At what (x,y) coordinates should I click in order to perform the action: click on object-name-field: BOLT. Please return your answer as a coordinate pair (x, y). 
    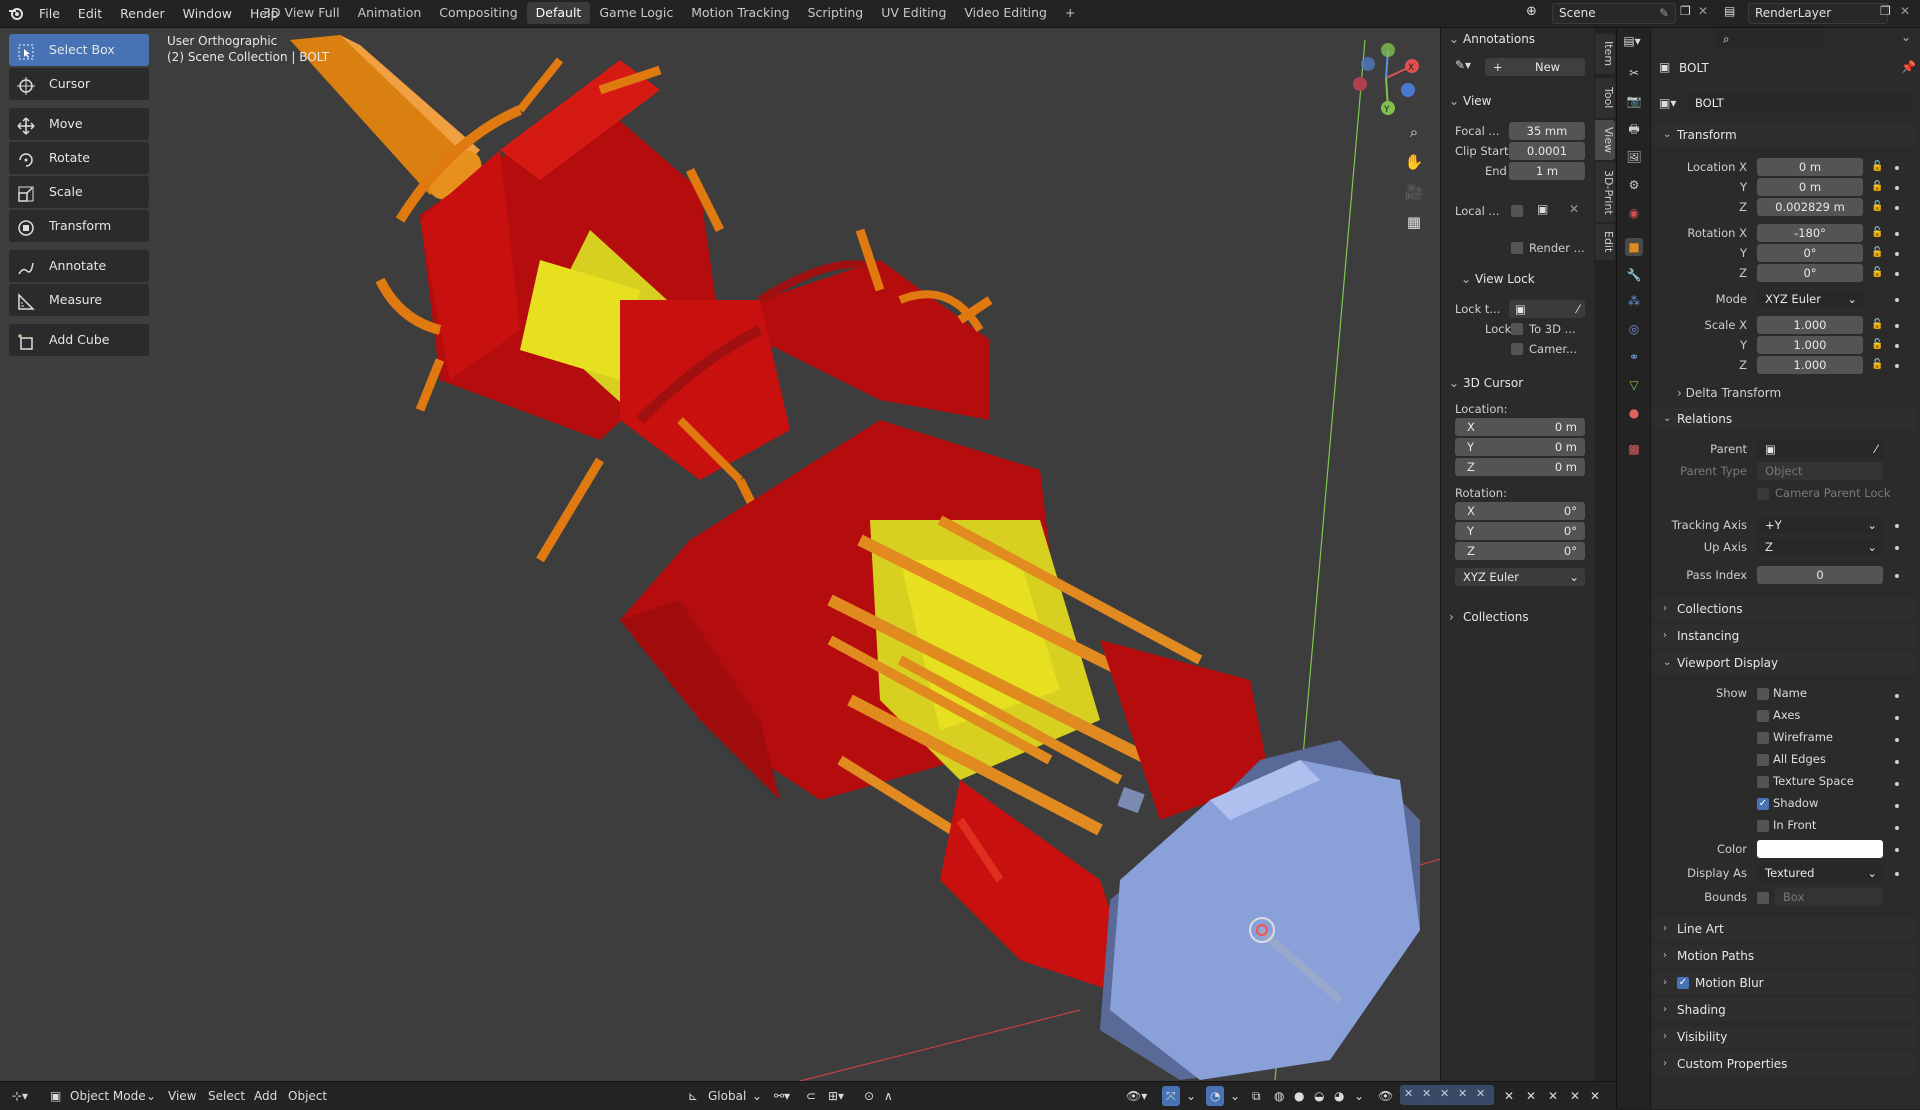
    Looking at the image, I should click on (1800, 103).